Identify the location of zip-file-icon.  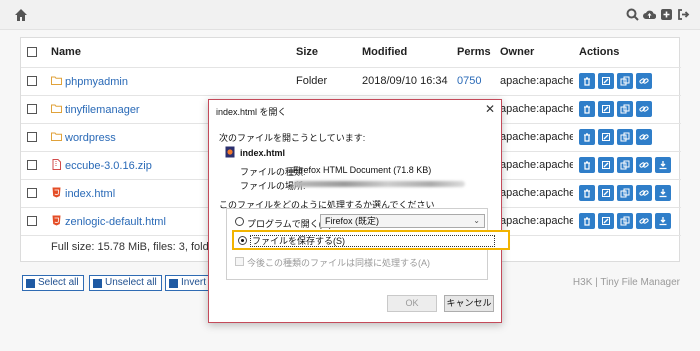
(56, 164).